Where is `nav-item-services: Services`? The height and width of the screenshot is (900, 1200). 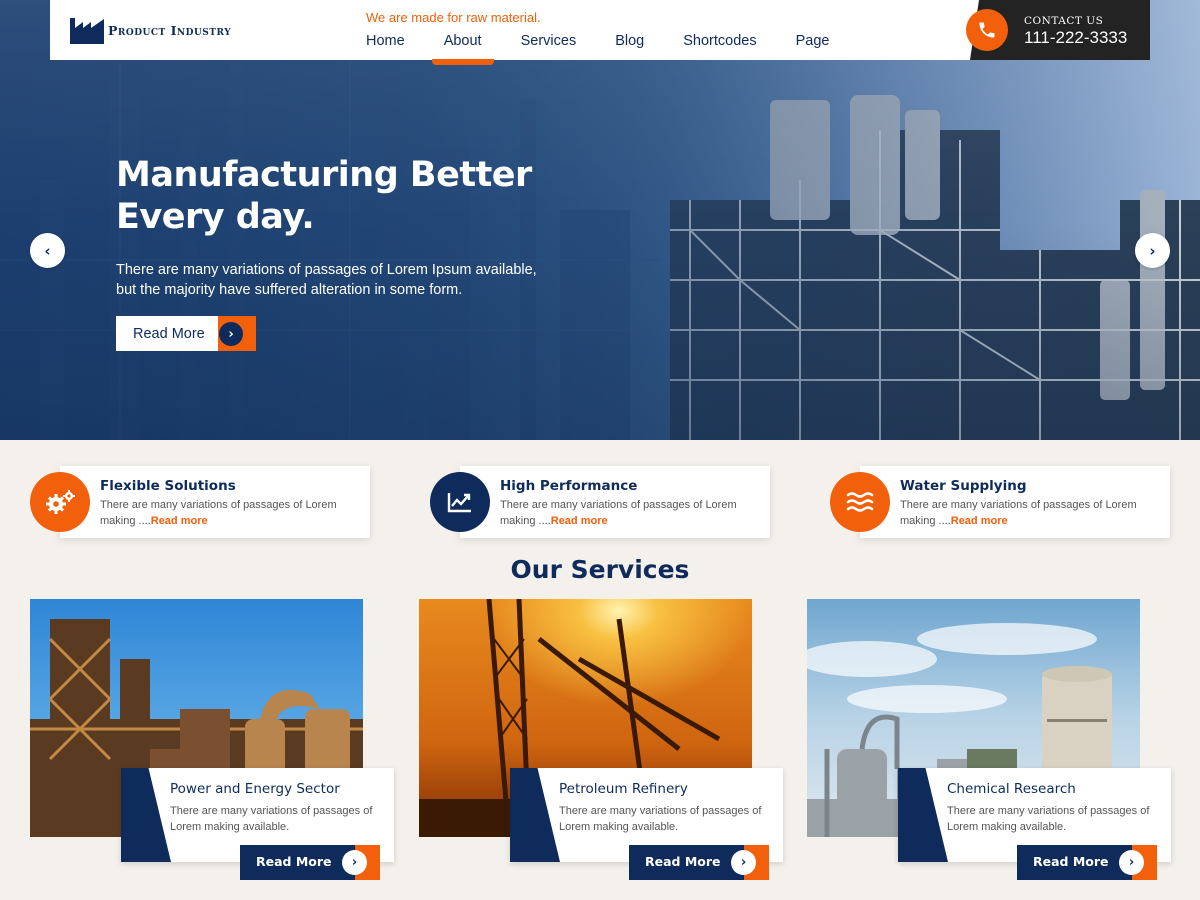
nav-item-services: Services is located at coordinates (549, 41).